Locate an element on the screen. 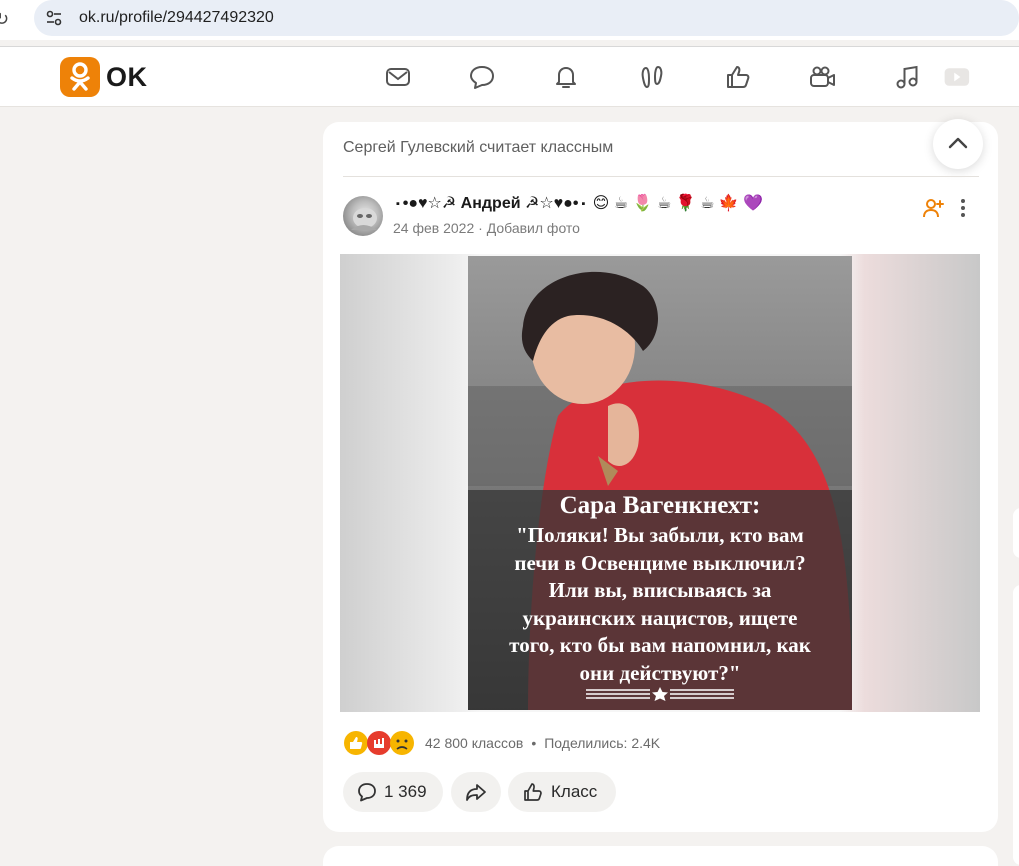  share-button is located at coordinates (476, 792).